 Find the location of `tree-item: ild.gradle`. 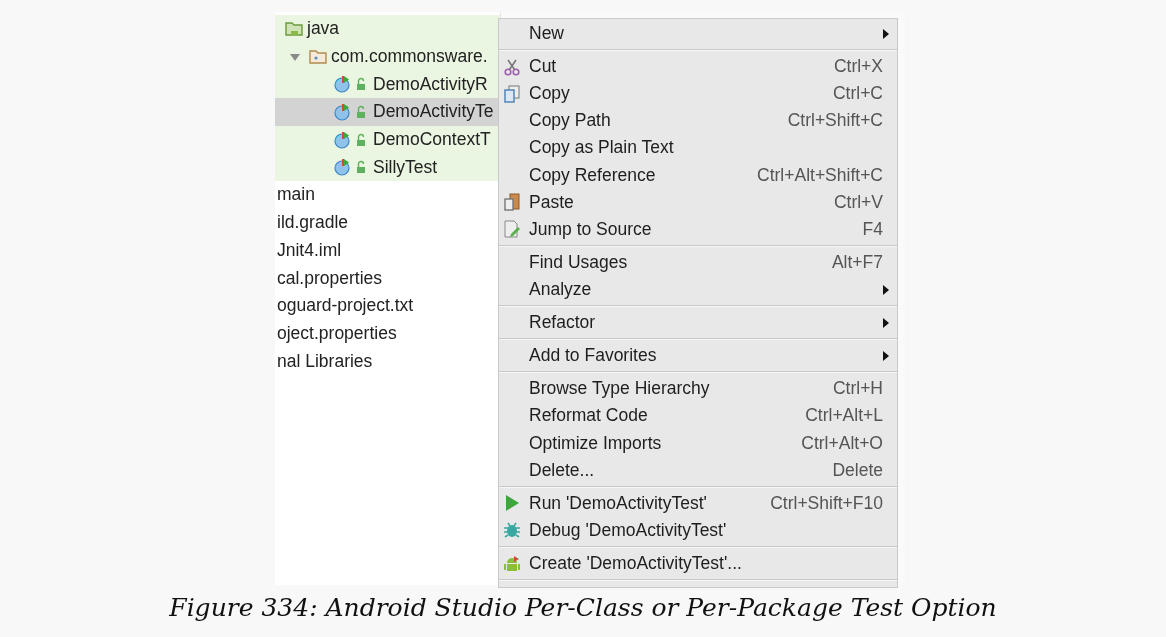

tree-item: ild.gradle is located at coordinates (387, 222).